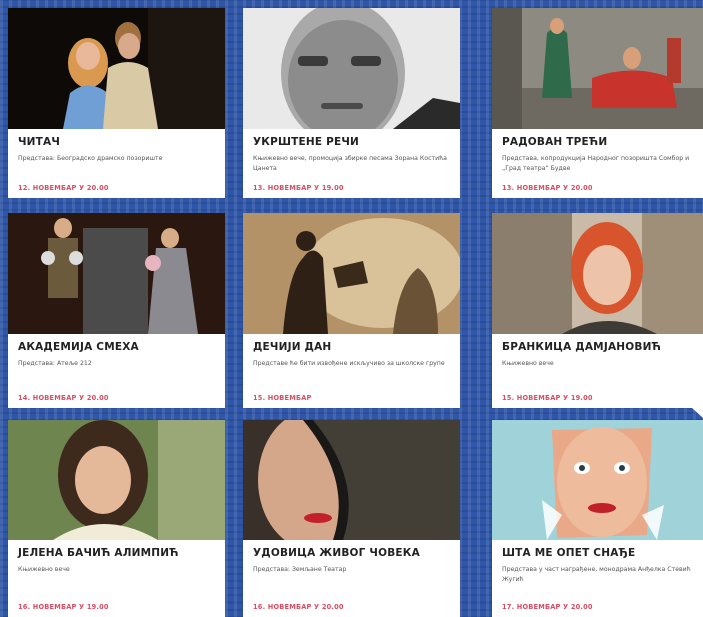 This screenshot has height=617, width=703. Describe the element at coordinates (298, 188) in the screenshot. I see `event-date: 13. НОВЕМБАР У 19.00` at that location.